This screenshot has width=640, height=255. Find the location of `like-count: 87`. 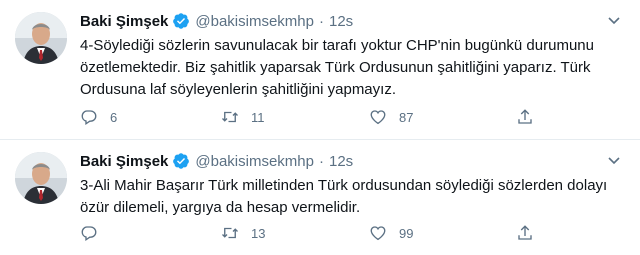

like-count: 87 is located at coordinates (406, 117).